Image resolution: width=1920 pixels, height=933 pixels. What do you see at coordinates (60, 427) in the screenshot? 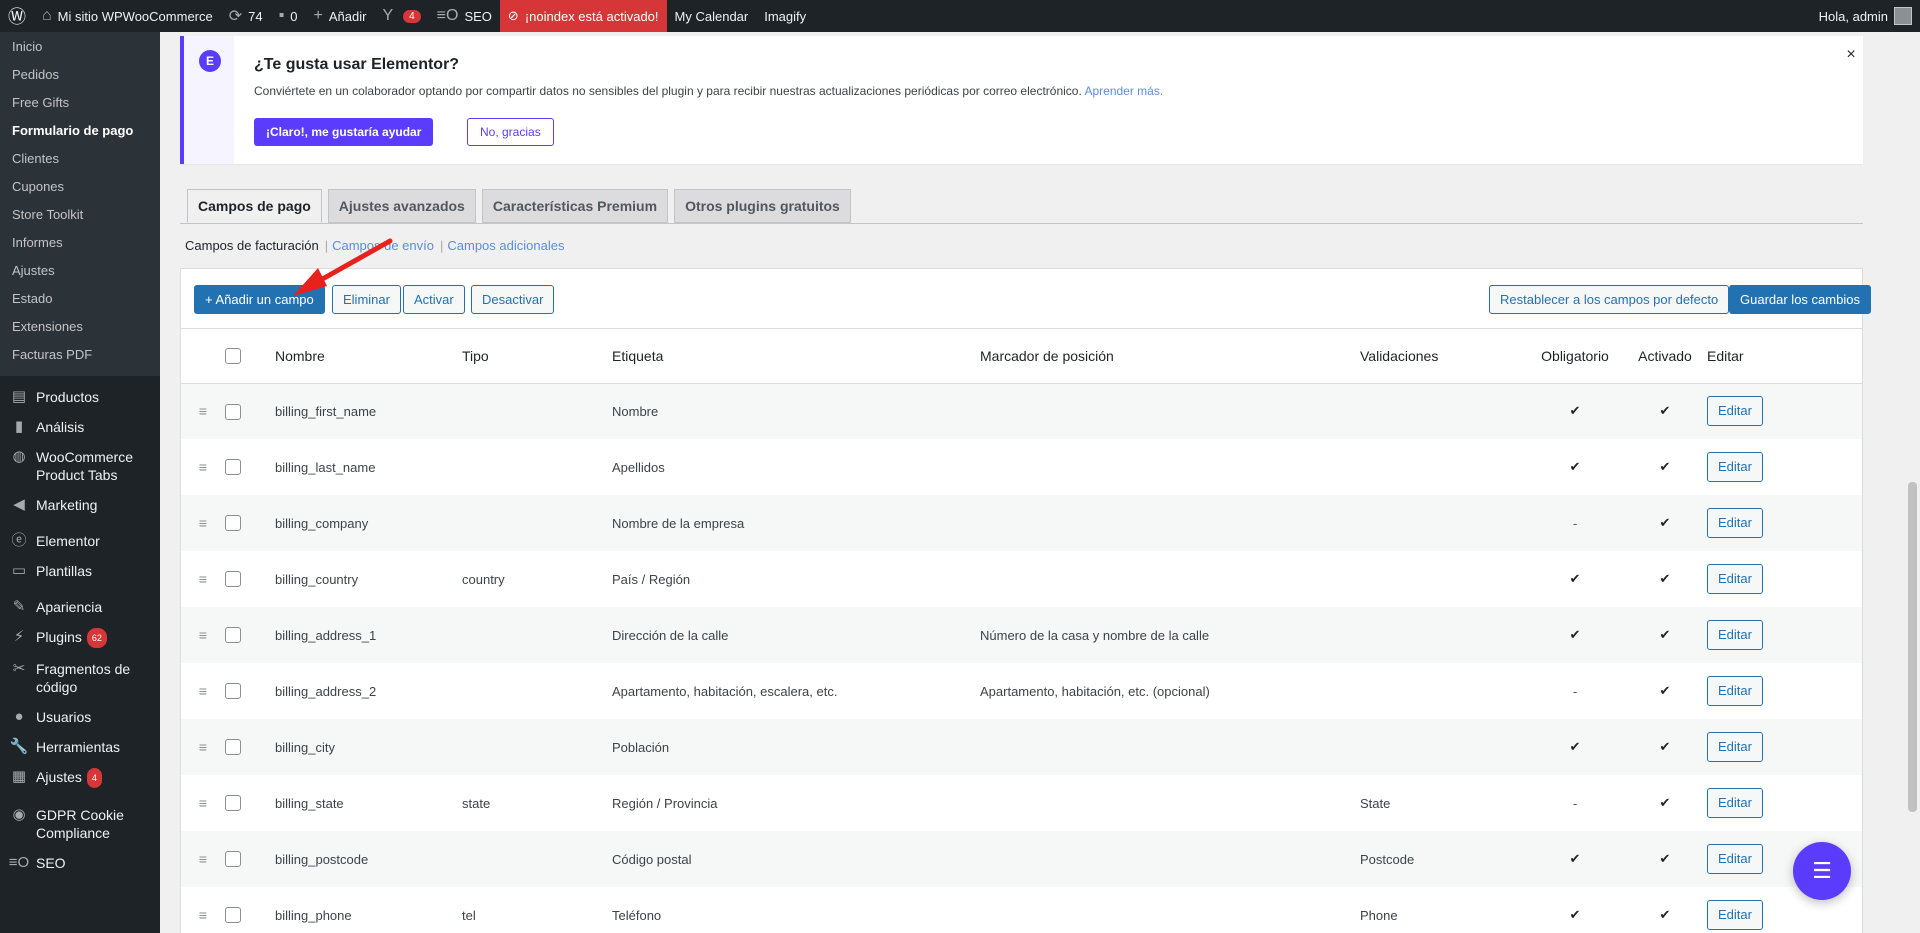
I see `menu-item-label: Análisis` at bounding box center [60, 427].